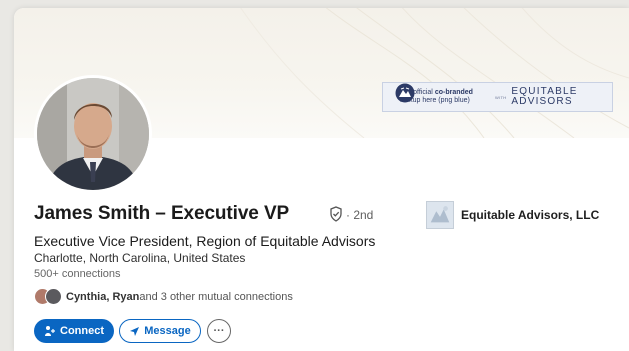 This screenshot has width=629, height=351. I want to click on mutual-rest: and 3 other mutual connections, so click(216, 297).